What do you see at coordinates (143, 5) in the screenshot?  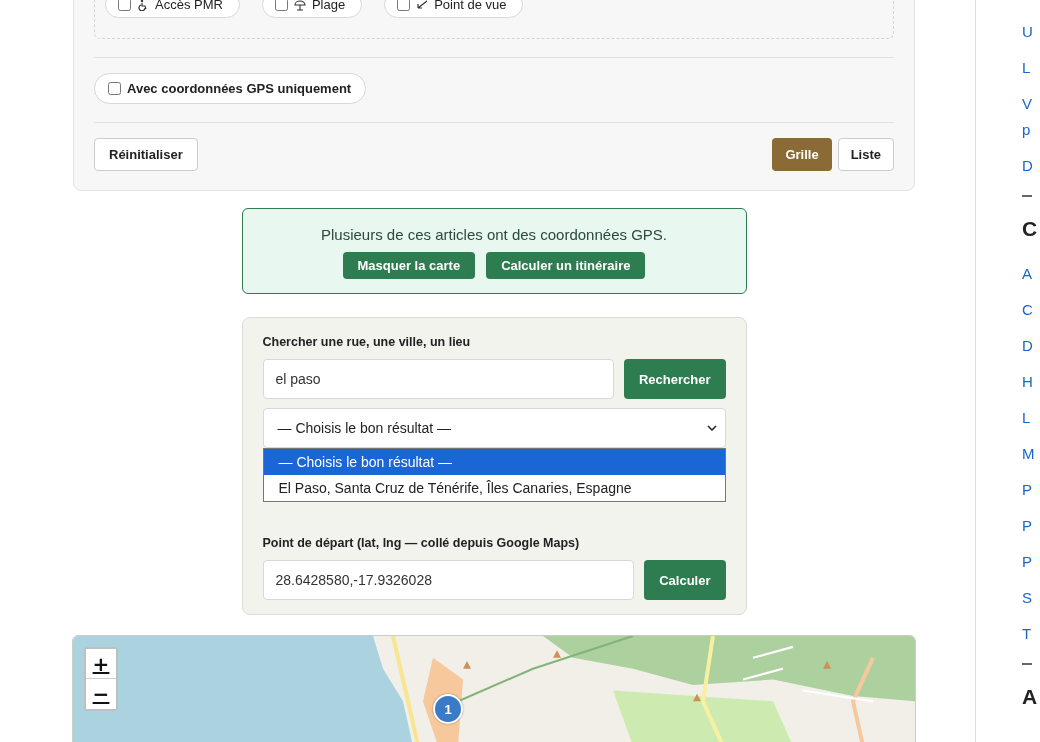 I see `wheelchair-icon` at bounding box center [143, 5].